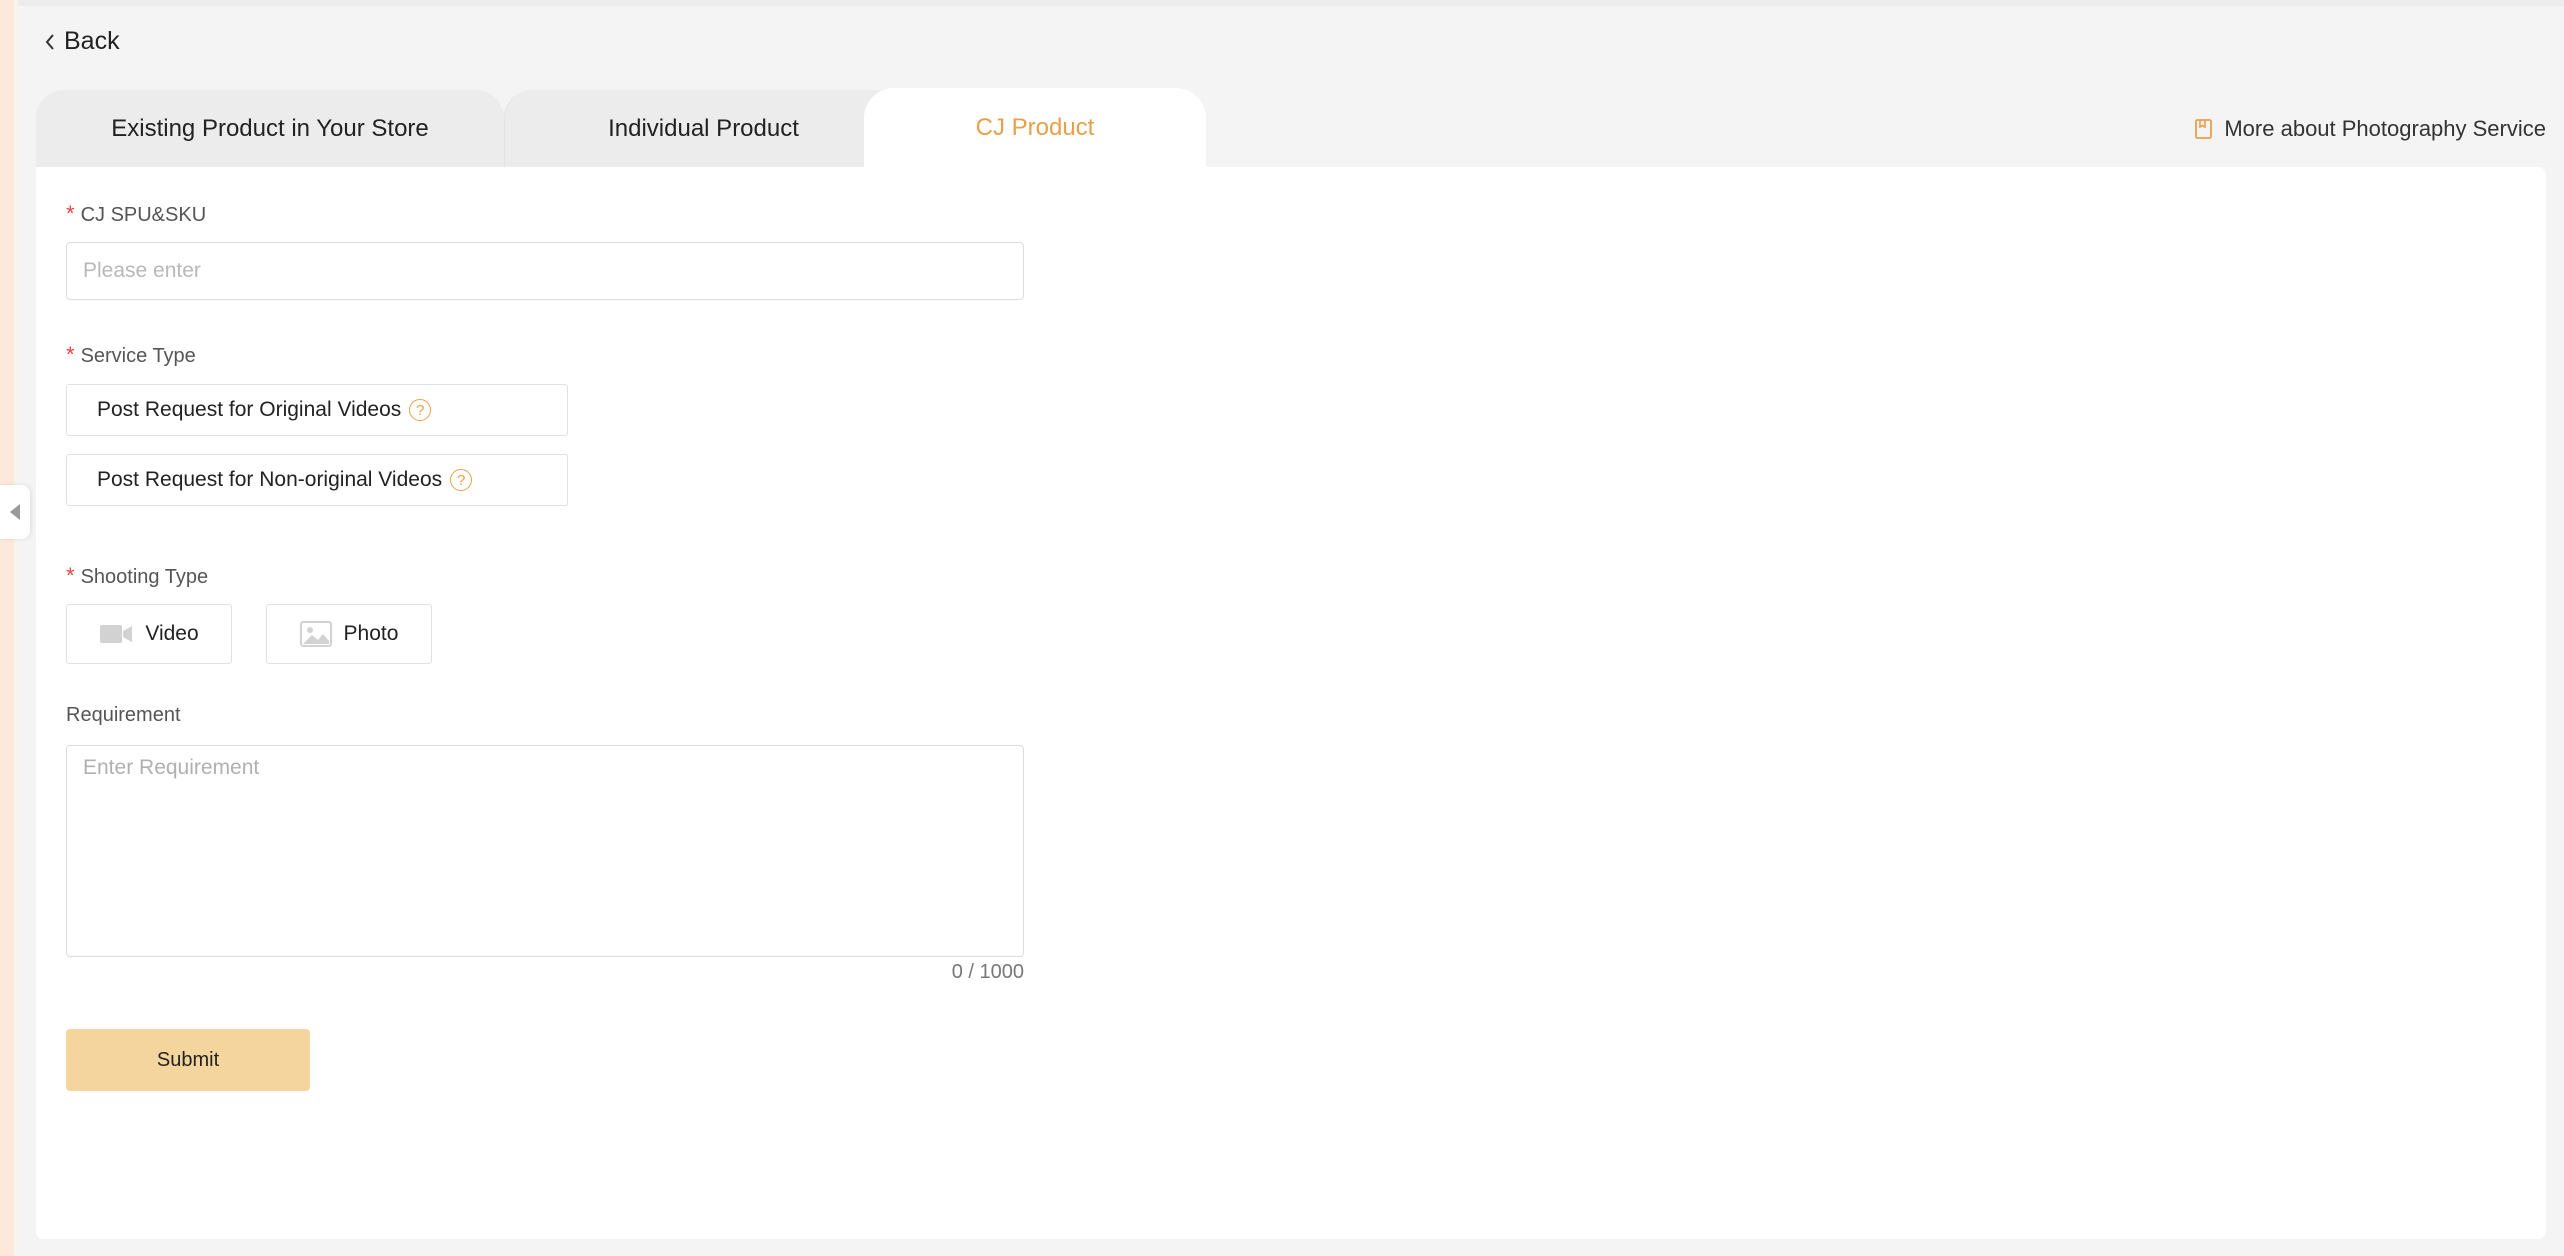 The width and height of the screenshot is (2564, 1256). What do you see at coordinates (143, 215) in the screenshot?
I see `spu-label-text: CJ SPU&SKU` at bounding box center [143, 215].